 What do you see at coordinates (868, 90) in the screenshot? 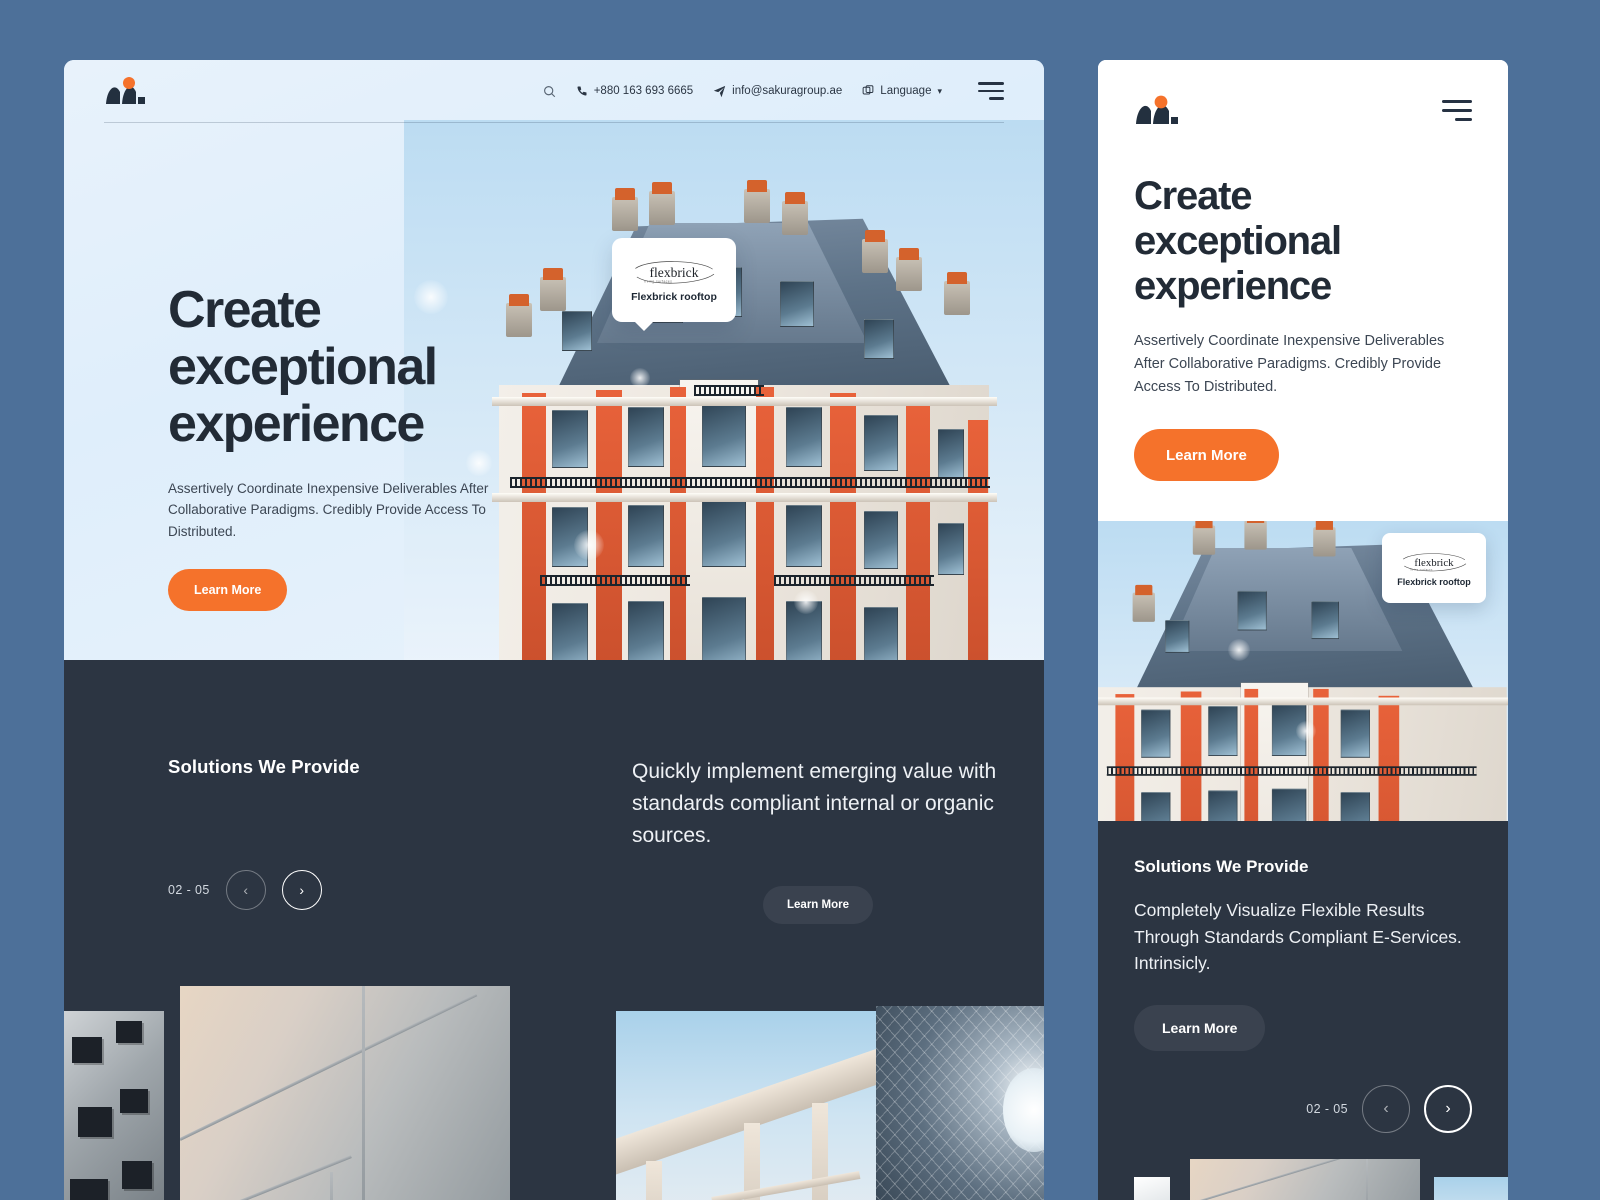
I see `globe-icon` at bounding box center [868, 90].